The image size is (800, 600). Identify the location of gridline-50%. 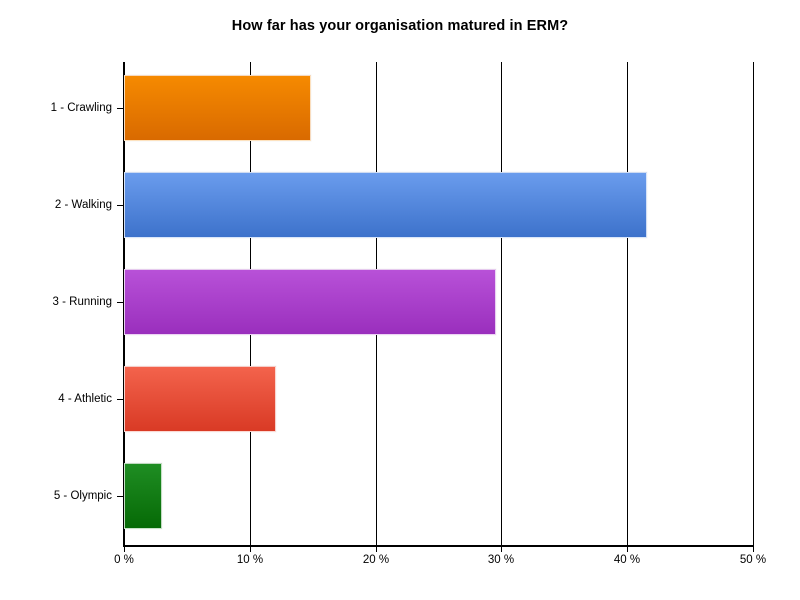
(753, 304).